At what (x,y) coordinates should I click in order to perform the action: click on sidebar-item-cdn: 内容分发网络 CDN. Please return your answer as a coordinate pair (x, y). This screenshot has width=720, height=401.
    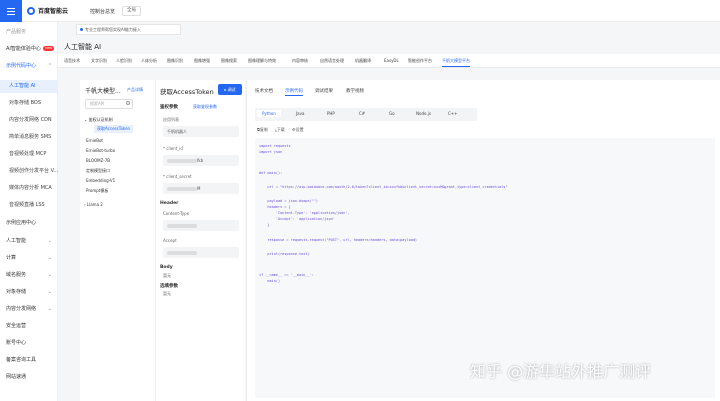
    Looking at the image, I should click on (29, 120).